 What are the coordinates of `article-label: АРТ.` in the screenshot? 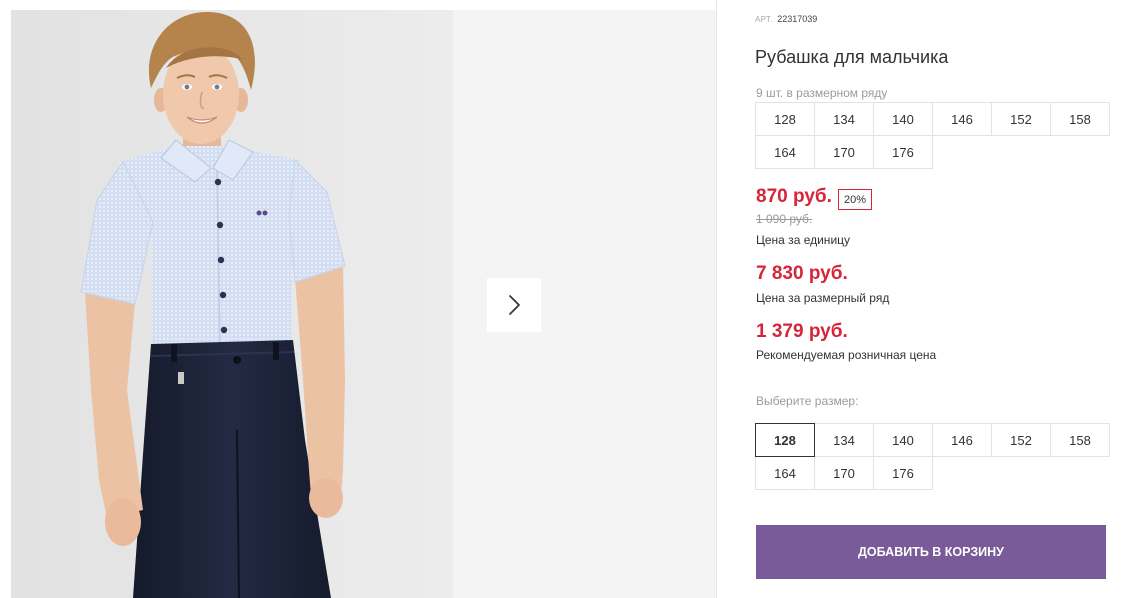 It's located at (764, 19).